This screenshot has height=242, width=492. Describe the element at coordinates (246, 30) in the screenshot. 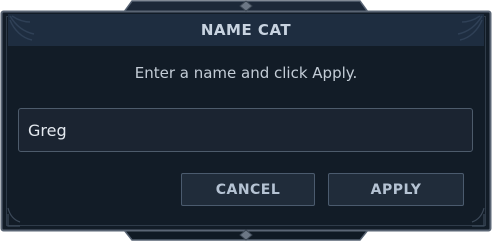

I see `dialog-title: NAME CAT` at that location.